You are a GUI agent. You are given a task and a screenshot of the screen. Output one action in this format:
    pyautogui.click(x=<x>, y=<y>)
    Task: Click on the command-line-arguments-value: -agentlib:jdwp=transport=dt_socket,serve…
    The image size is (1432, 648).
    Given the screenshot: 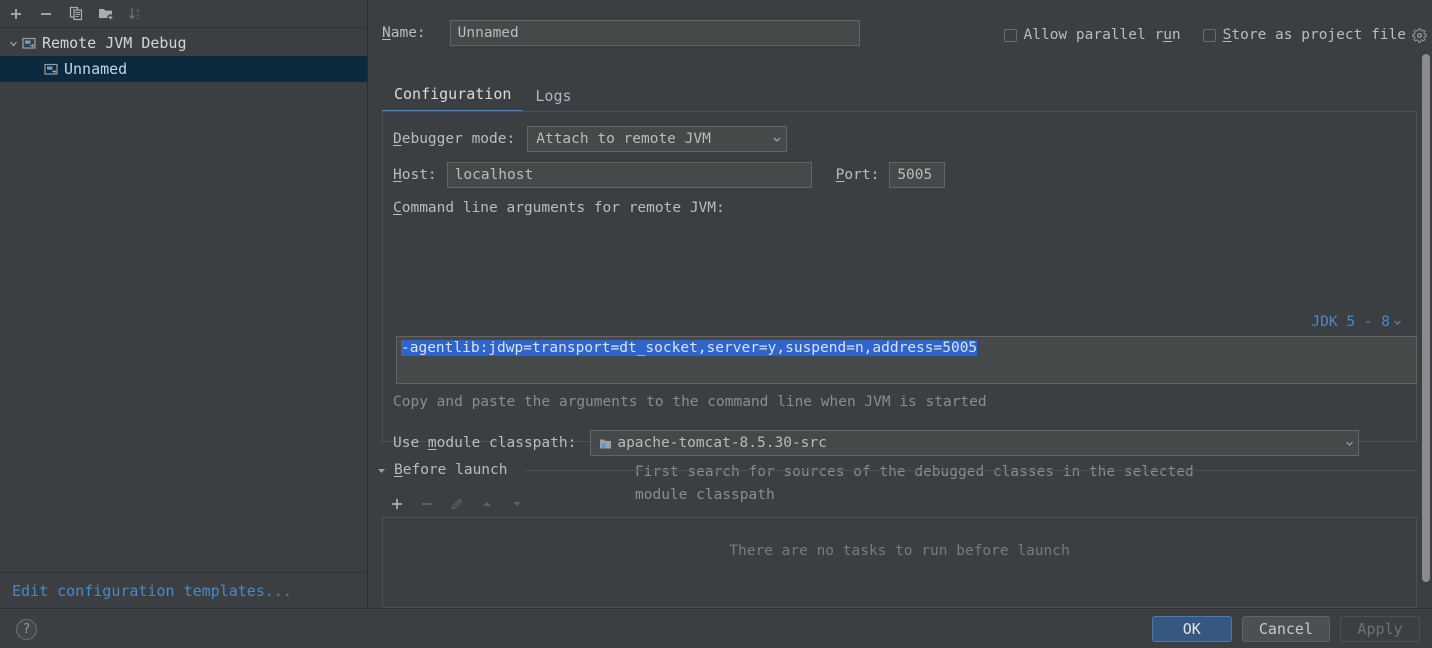 What is the action you would take?
    pyautogui.click(x=689, y=348)
    